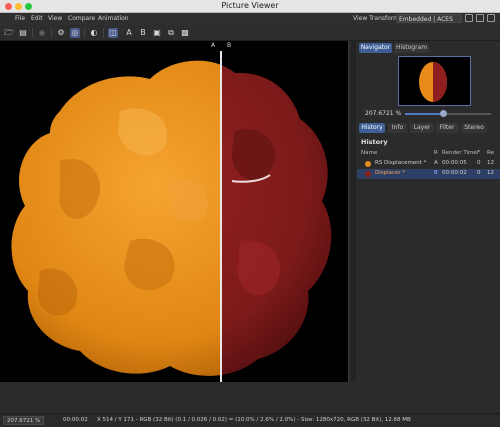 This screenshot has width=500, height=427. What do you see at coordinates (422, 128) in the screenshot?
I see `tab-layer: Layer` at bounding box center [422, 128].